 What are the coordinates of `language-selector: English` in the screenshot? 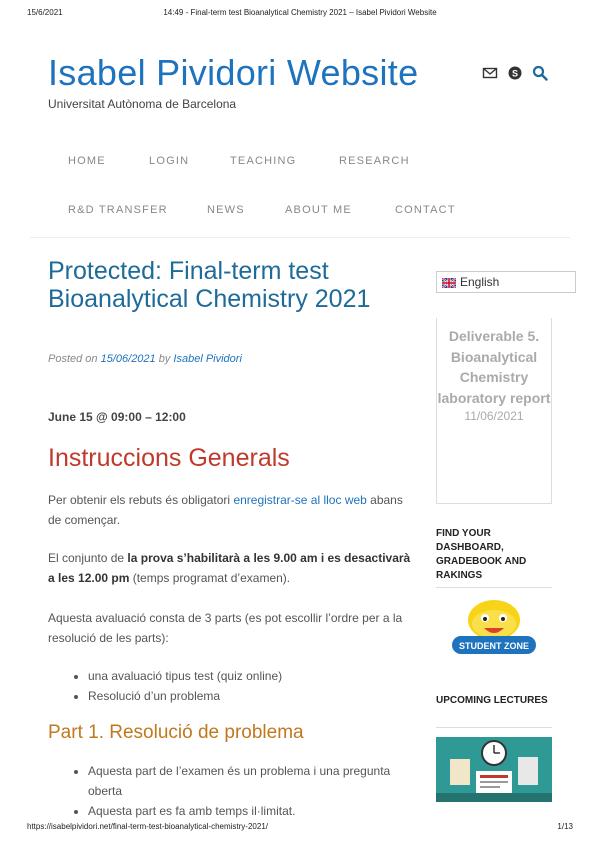 It's located at (506, 282).